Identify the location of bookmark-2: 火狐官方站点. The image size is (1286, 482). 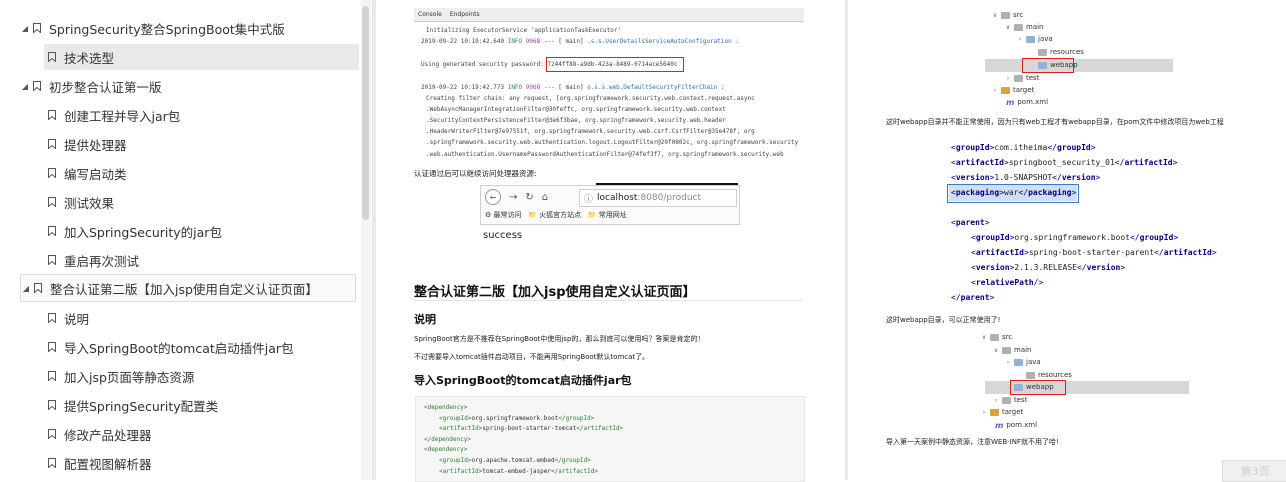
(560, 215).